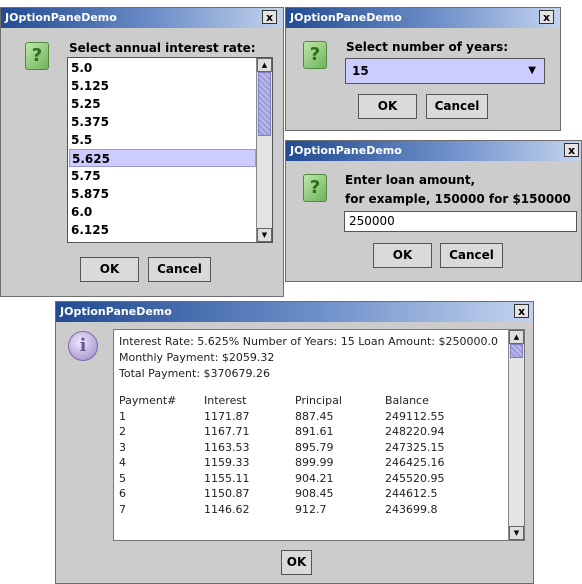  Describe the element at coordinates (314, 493) in the screenshot. I see `table-row-cell: 908.45` at that location.